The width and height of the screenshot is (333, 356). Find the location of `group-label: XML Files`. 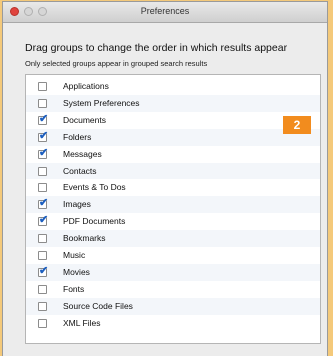

group-label: XML Files is located at coordinates (82, 322).